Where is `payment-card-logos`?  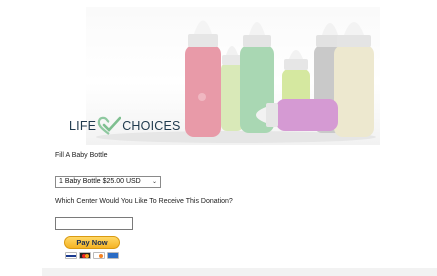 payment-card-logos is located at coordinates (92, 255).